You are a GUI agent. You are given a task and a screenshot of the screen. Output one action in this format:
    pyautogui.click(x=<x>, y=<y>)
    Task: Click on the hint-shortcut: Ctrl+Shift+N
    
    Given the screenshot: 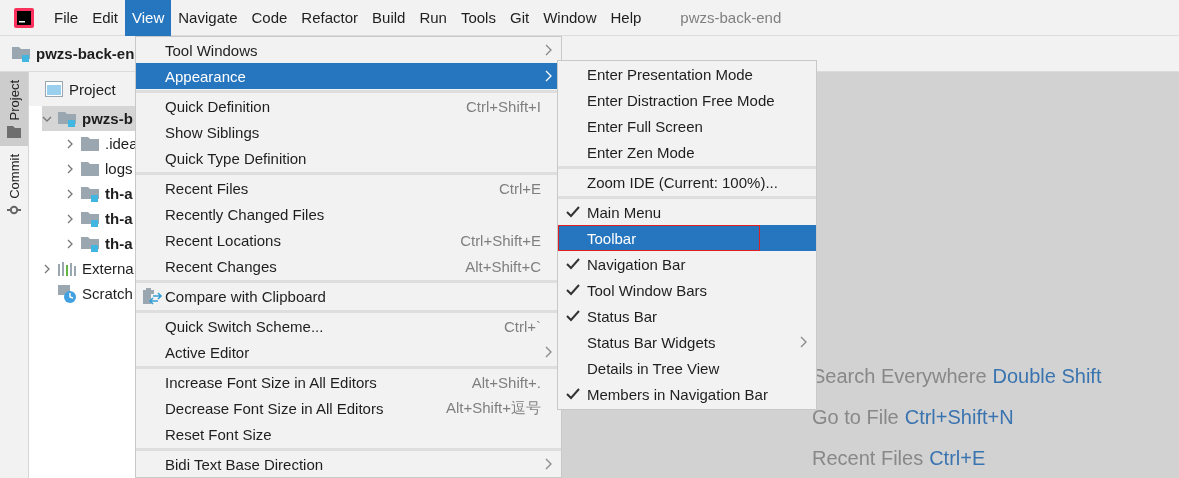 What is the action you would take?
    pyautogui.click(x=959, y=417)
    